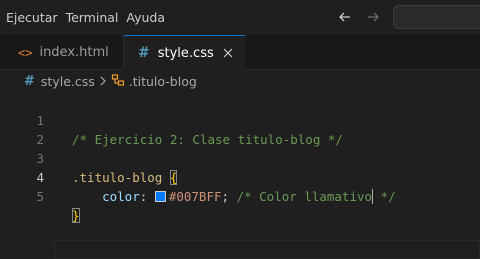  I want to click on arrow-left-icon, so click(345, 17).